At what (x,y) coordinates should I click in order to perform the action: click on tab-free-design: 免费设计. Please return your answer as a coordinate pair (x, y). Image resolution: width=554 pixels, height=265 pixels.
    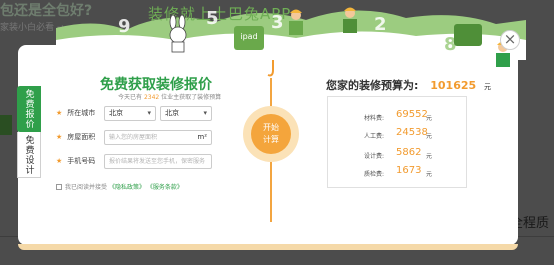
    Looking at the image, I should click on (29, 155).